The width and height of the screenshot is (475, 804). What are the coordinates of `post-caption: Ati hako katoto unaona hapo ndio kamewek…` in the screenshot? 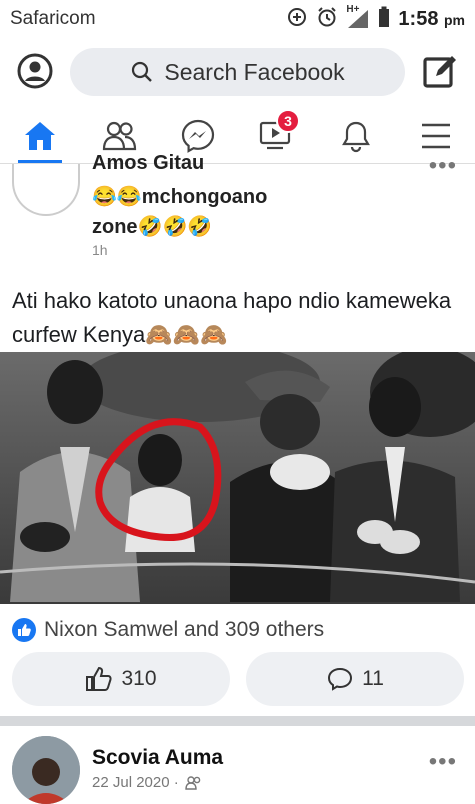 It's located at (232, 317).